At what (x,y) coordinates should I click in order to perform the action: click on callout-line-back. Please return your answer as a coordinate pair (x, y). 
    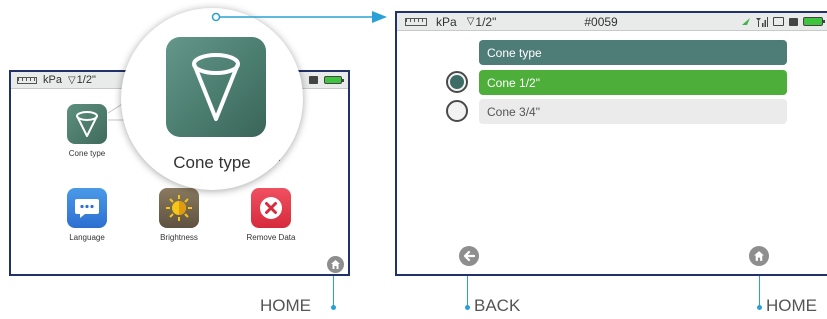
    Looking at the image, I should click on (467, 291).